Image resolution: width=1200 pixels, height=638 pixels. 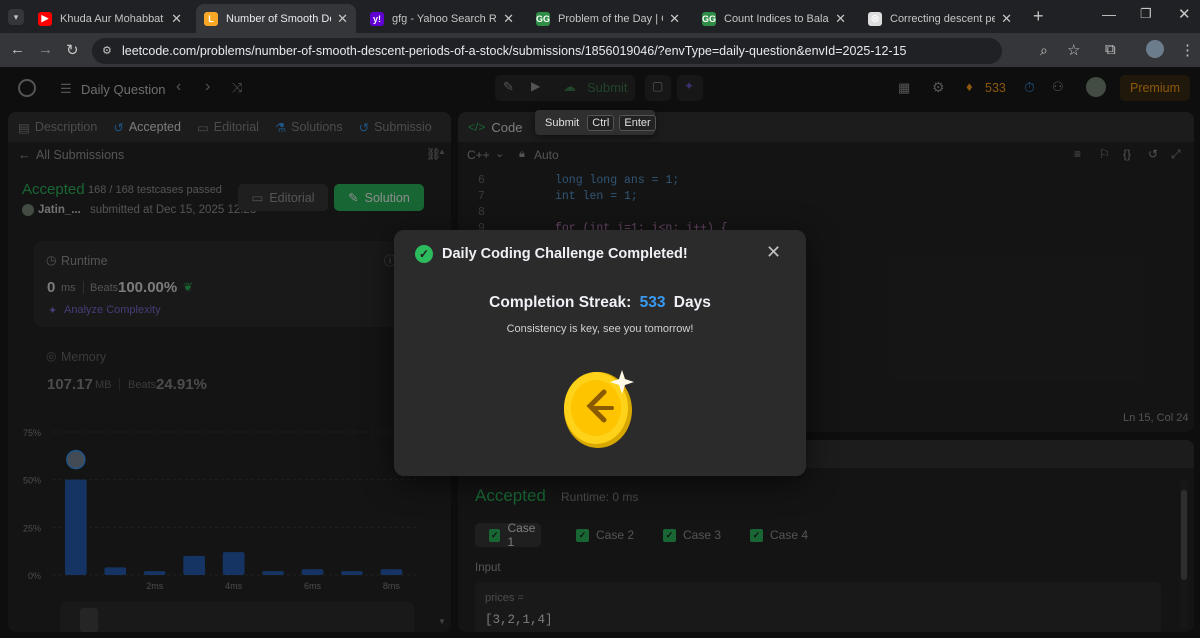 What do you see at coordinates (45, 18) in the screenshot?
I see `tab-favicon: ▶` at bounding box center [45, 18].